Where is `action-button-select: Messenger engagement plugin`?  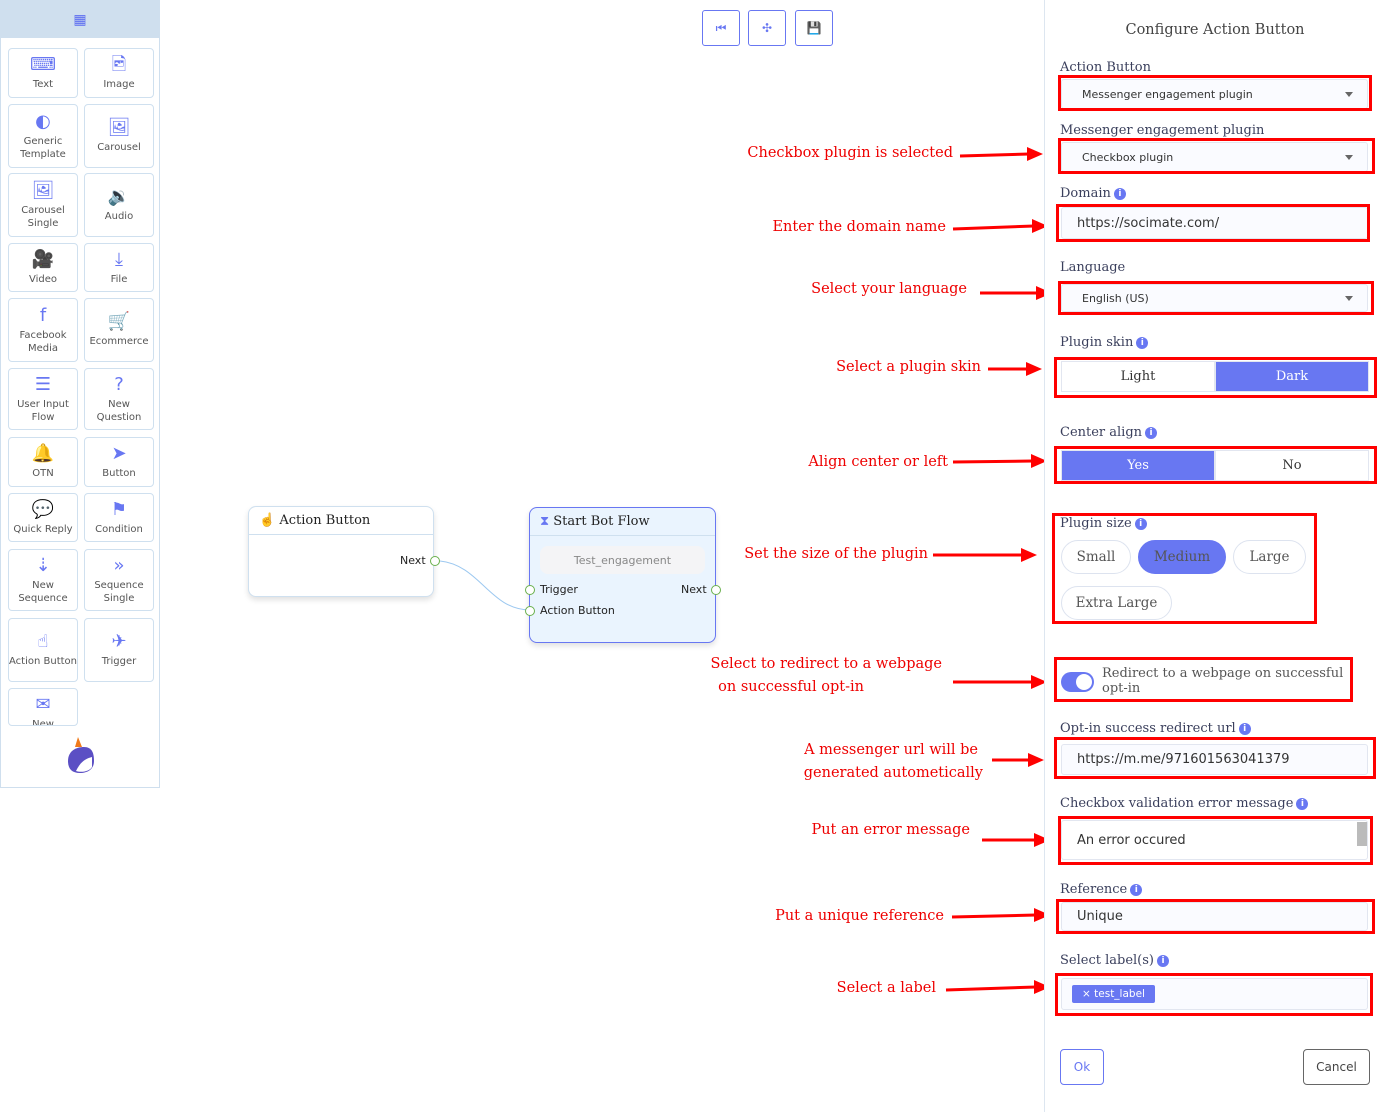
action-button-select: Messenger engagement plugin is located at coordinates (1214, 94).